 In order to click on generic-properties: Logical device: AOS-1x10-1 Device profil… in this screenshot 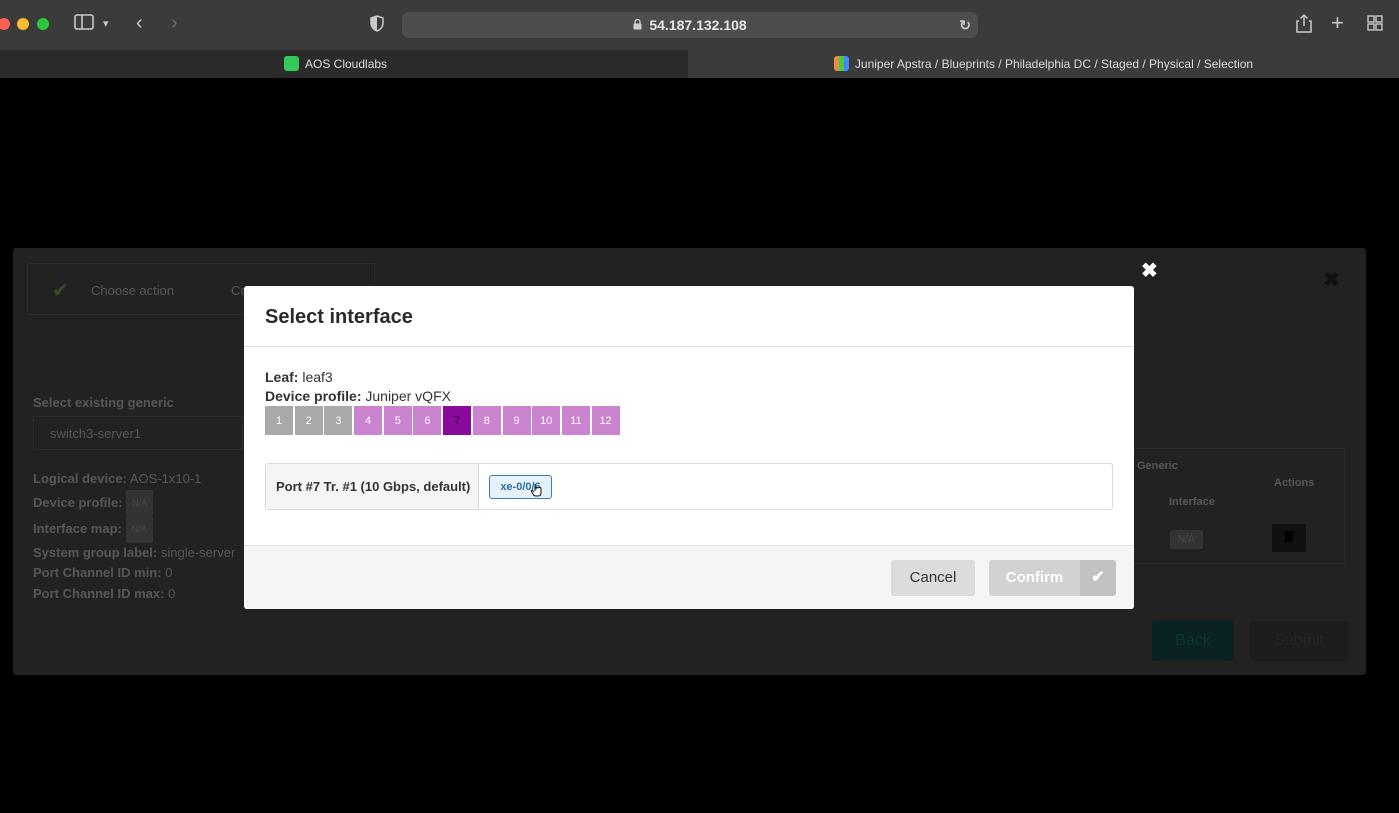, I will do `click(134, 536)`.